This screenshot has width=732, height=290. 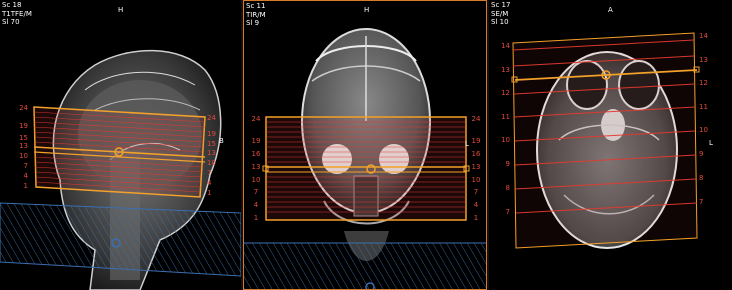 I want to click on orientation-top: A, so click(x=610, y=10).